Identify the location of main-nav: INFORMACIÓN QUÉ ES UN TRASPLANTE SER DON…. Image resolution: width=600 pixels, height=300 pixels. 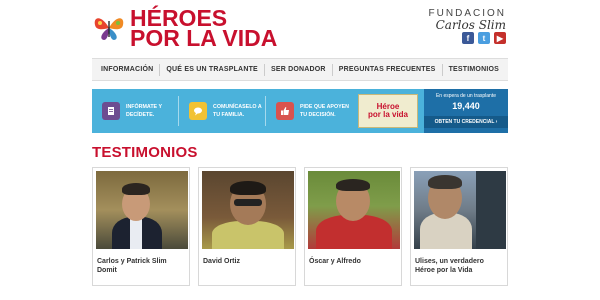
(300, 69).